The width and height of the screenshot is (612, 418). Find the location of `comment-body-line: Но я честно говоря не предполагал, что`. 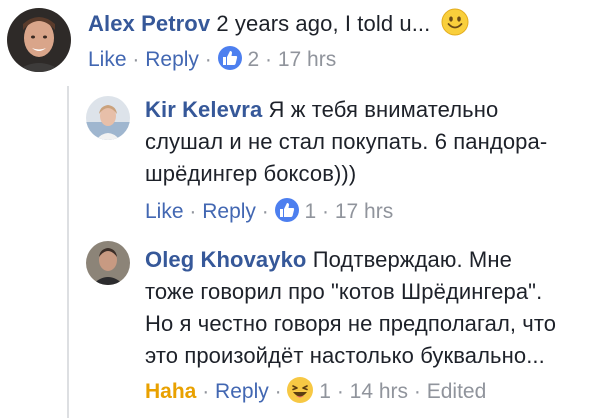

comment-body-line: Но я честно говоря не предполагал, что is located at coordinates (351, 323).